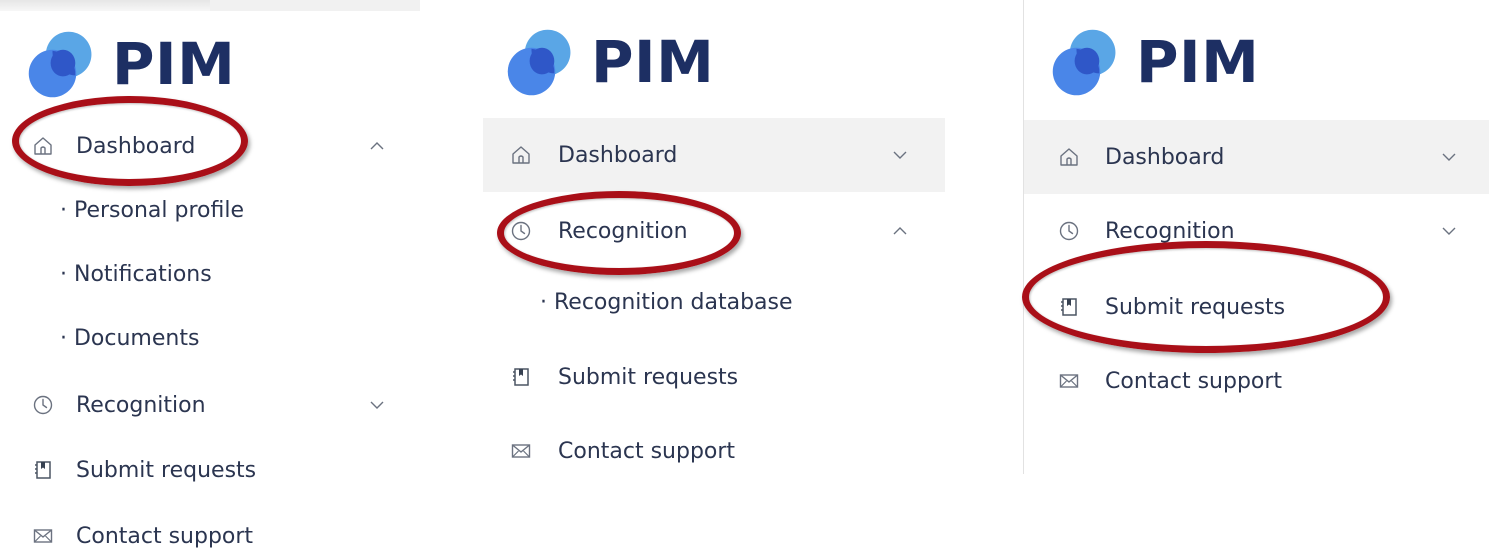 This screenshot has height=552, width=1489. I want to click on top-divider, so click(315, 5).